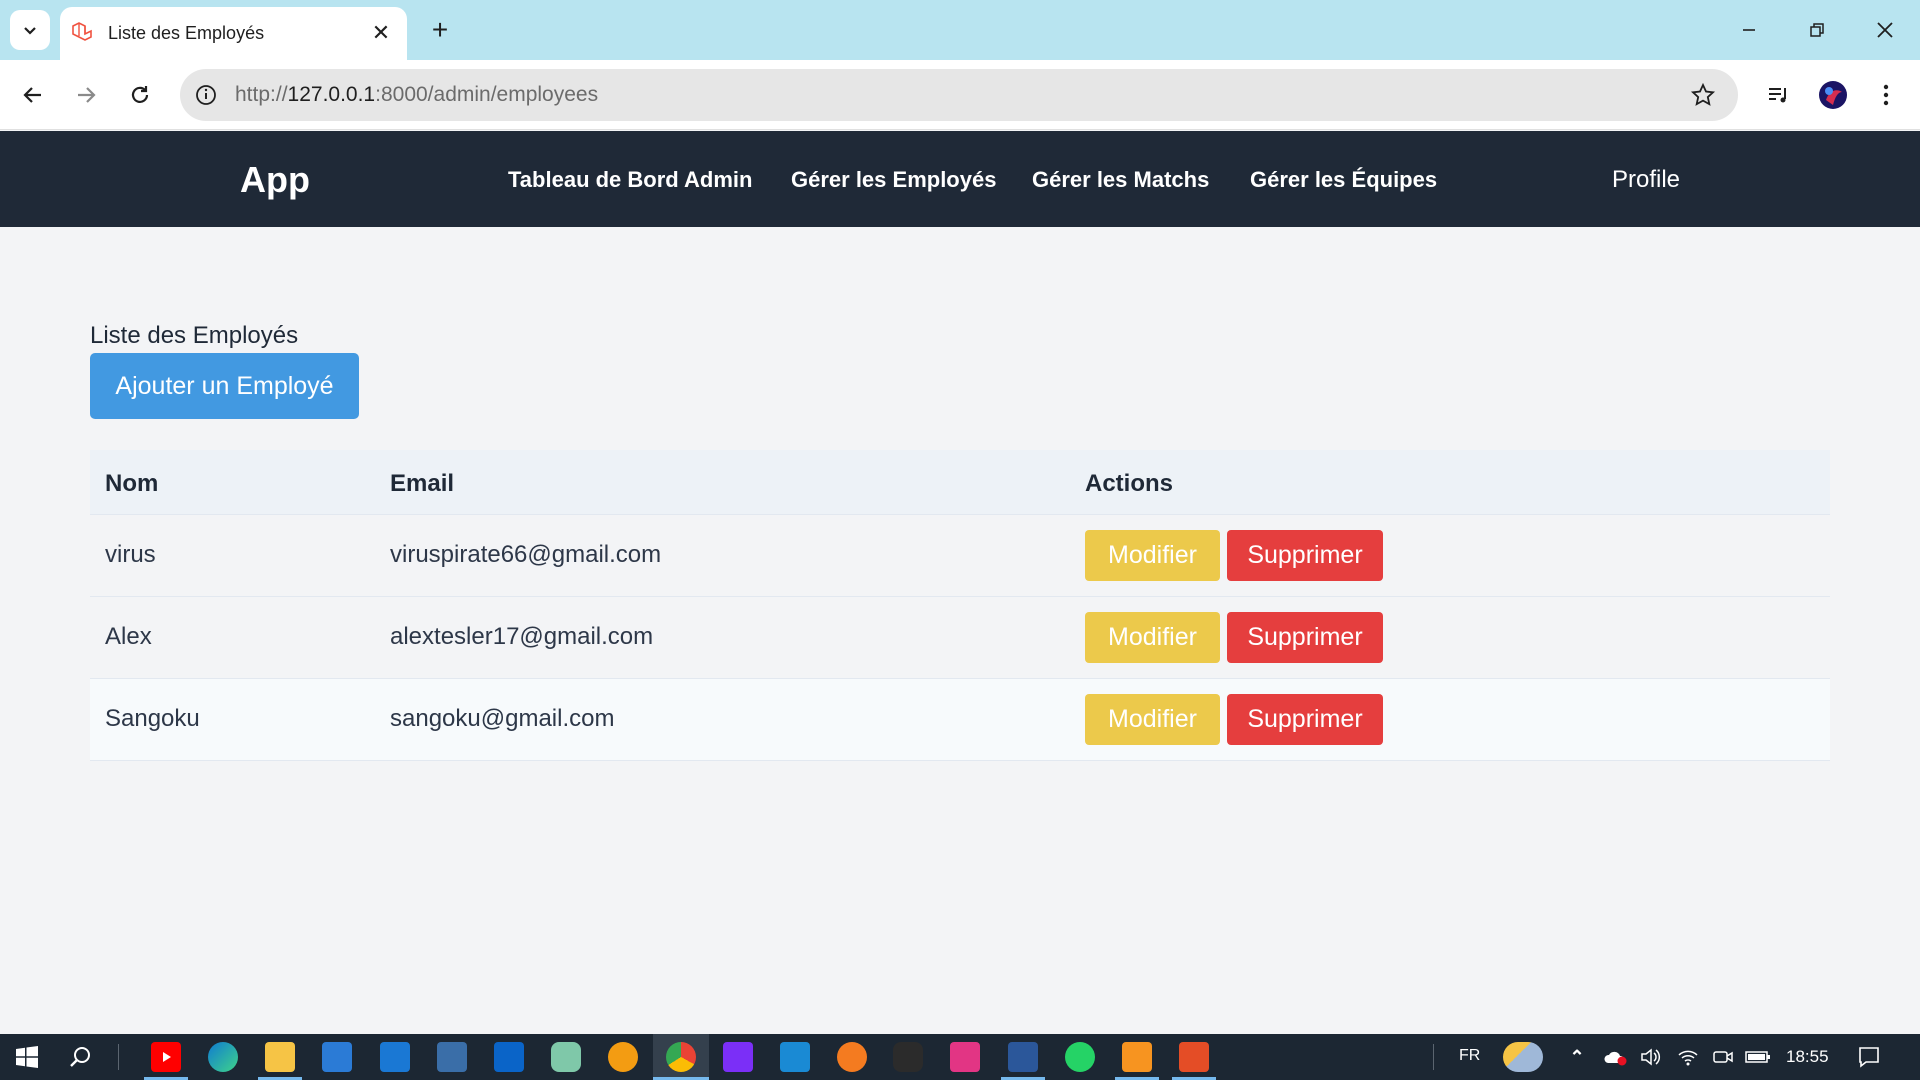 The height and width of the screenshot is (1080, 1920). I want to click on vscode-icon, so click(795, 1057).